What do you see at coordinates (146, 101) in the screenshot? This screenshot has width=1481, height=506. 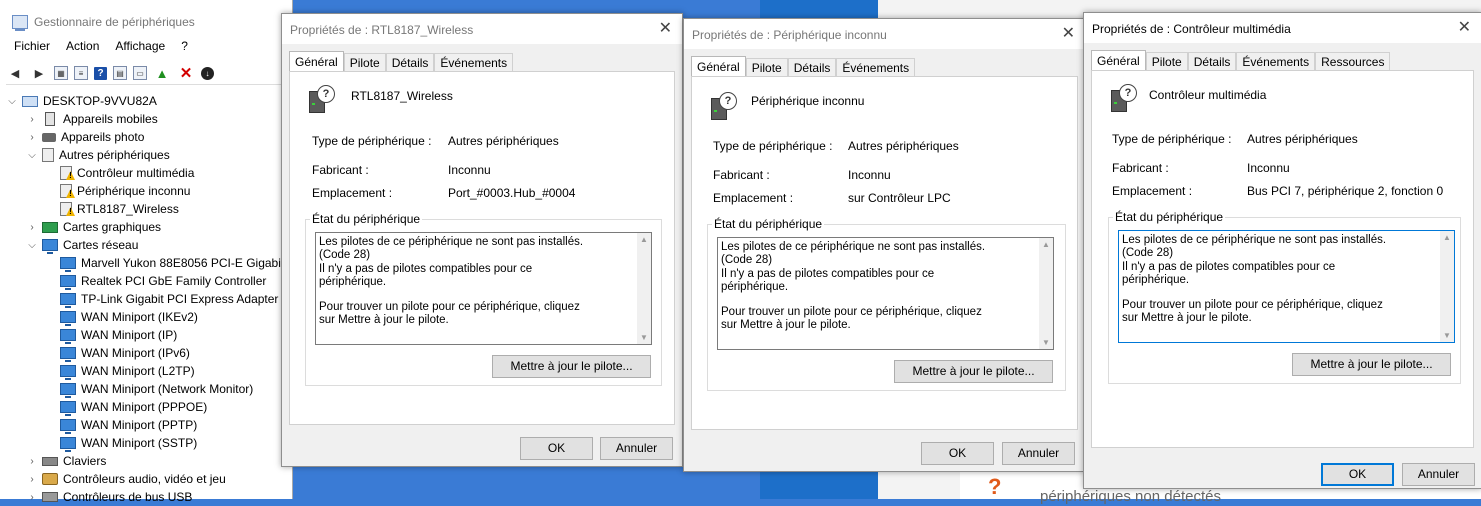 I see `tree-item: ⌵ DESKTOP-9VVU82A` at bounding box center [146, 101].